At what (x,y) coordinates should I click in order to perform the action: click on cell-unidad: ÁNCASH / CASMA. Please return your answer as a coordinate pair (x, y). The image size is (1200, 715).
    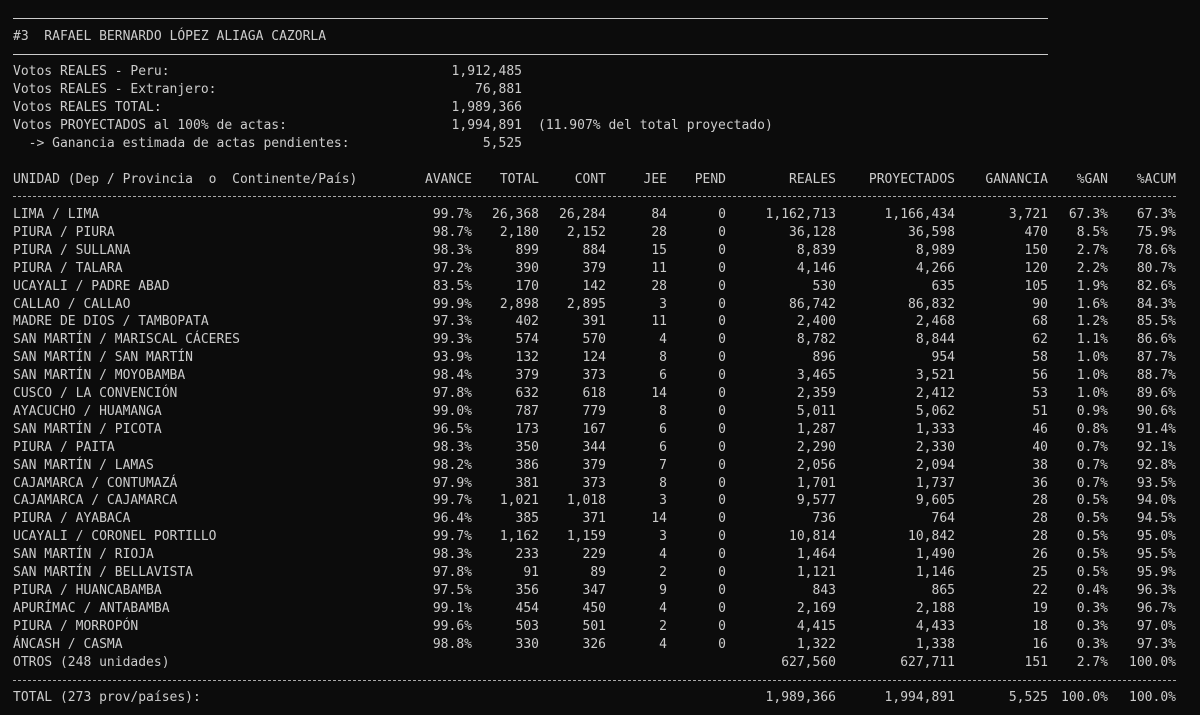
    Looking at the image, I should click on (68, 644).